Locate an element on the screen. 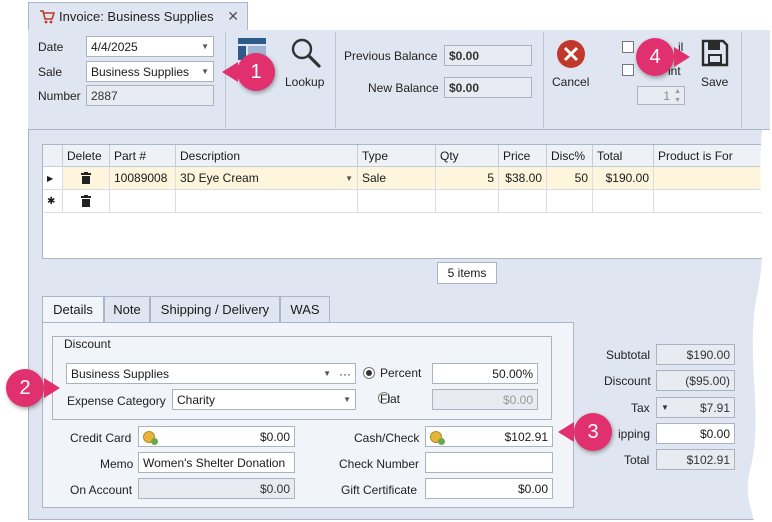 This screenshot has width=772, height=522. previous-balance-value: $0.00 is located at coordinates (464, 55).